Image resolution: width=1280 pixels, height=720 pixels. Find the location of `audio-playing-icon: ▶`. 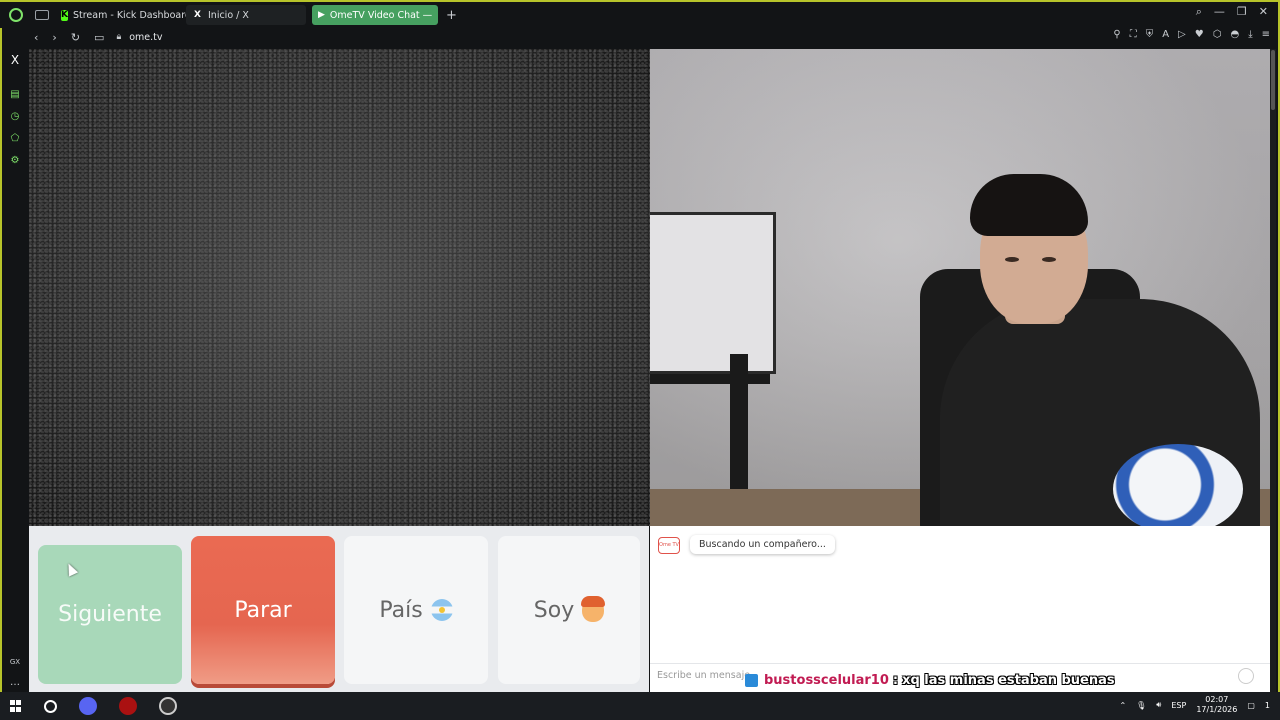

audio-playing-icon: ▶ is located at coordinates (321, 15).